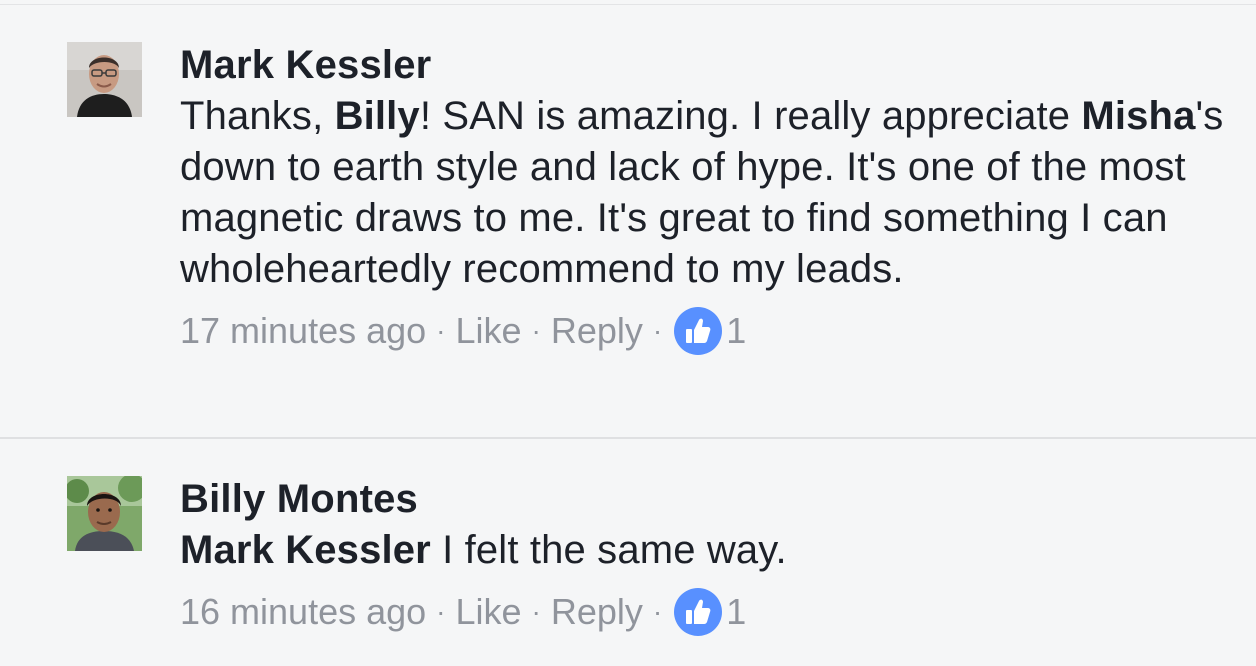  I want to click on comment-author: Mark Kessler, so click(710, 65).